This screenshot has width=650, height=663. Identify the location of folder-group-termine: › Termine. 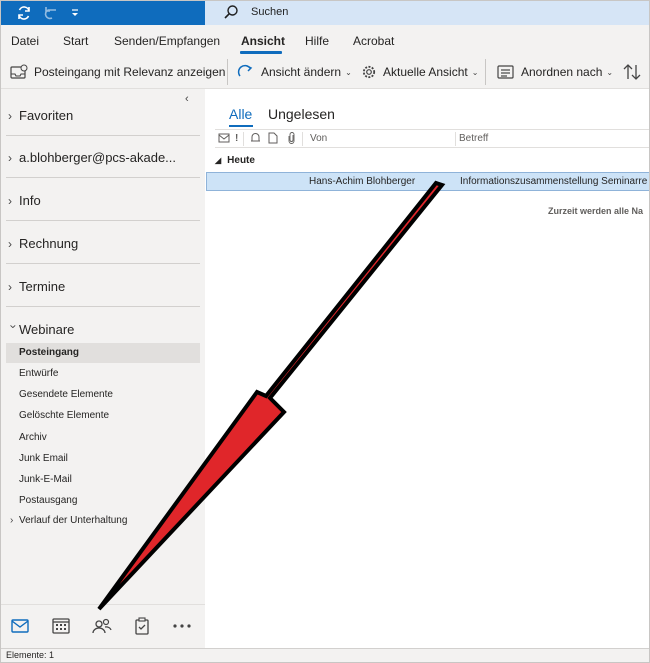
(36, 286).